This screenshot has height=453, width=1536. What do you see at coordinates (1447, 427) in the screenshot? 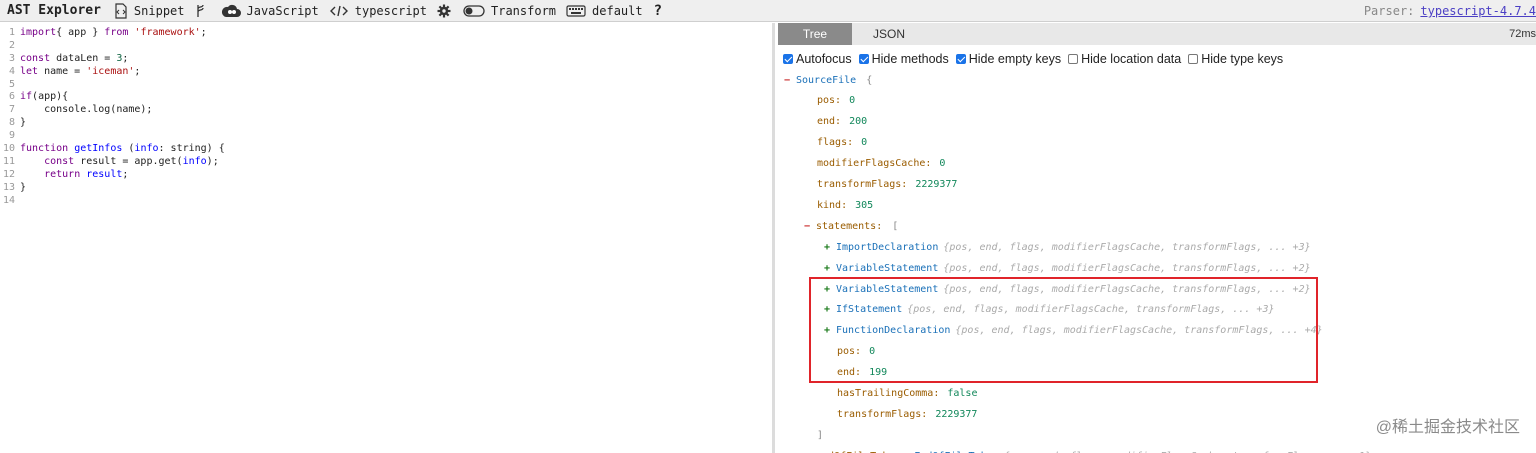
I see `watermark: @稀土掘金技术社区` at bounding box center [1447, 427].